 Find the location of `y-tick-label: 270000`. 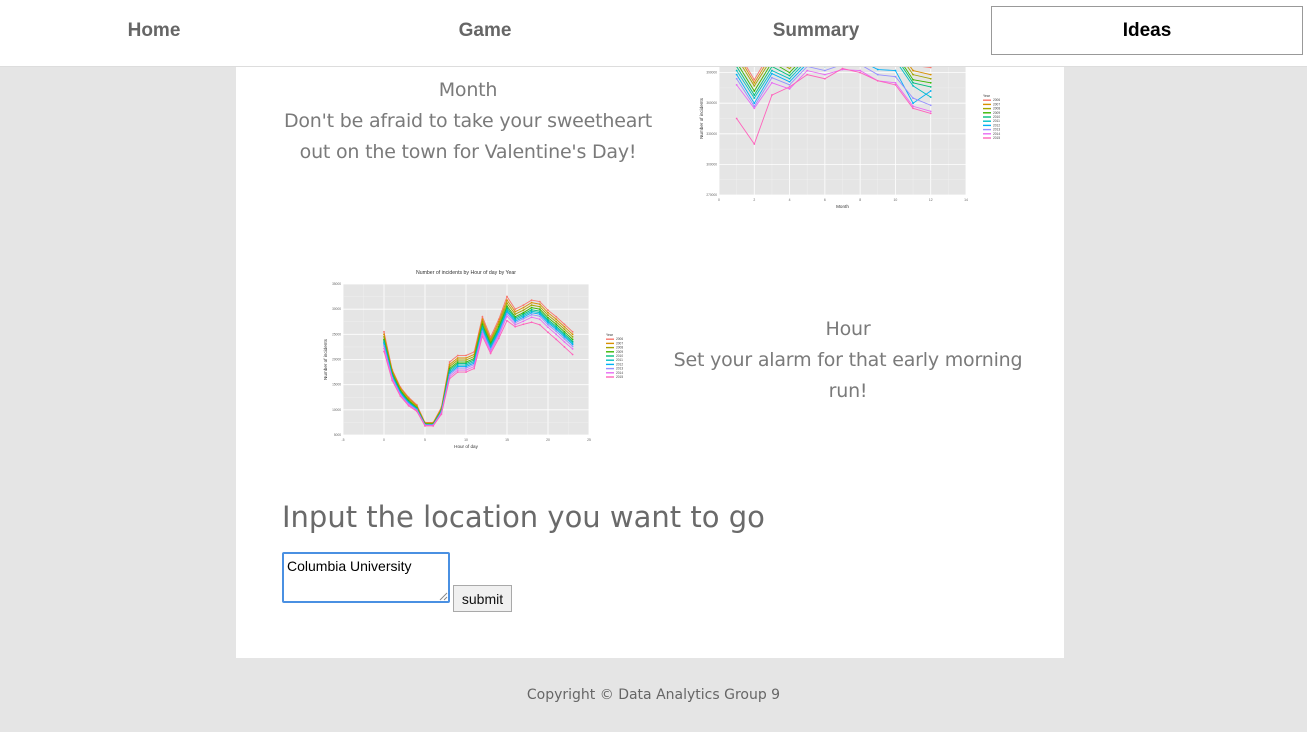

y-tick-label: 270000 is located at coordinates (711, 195).